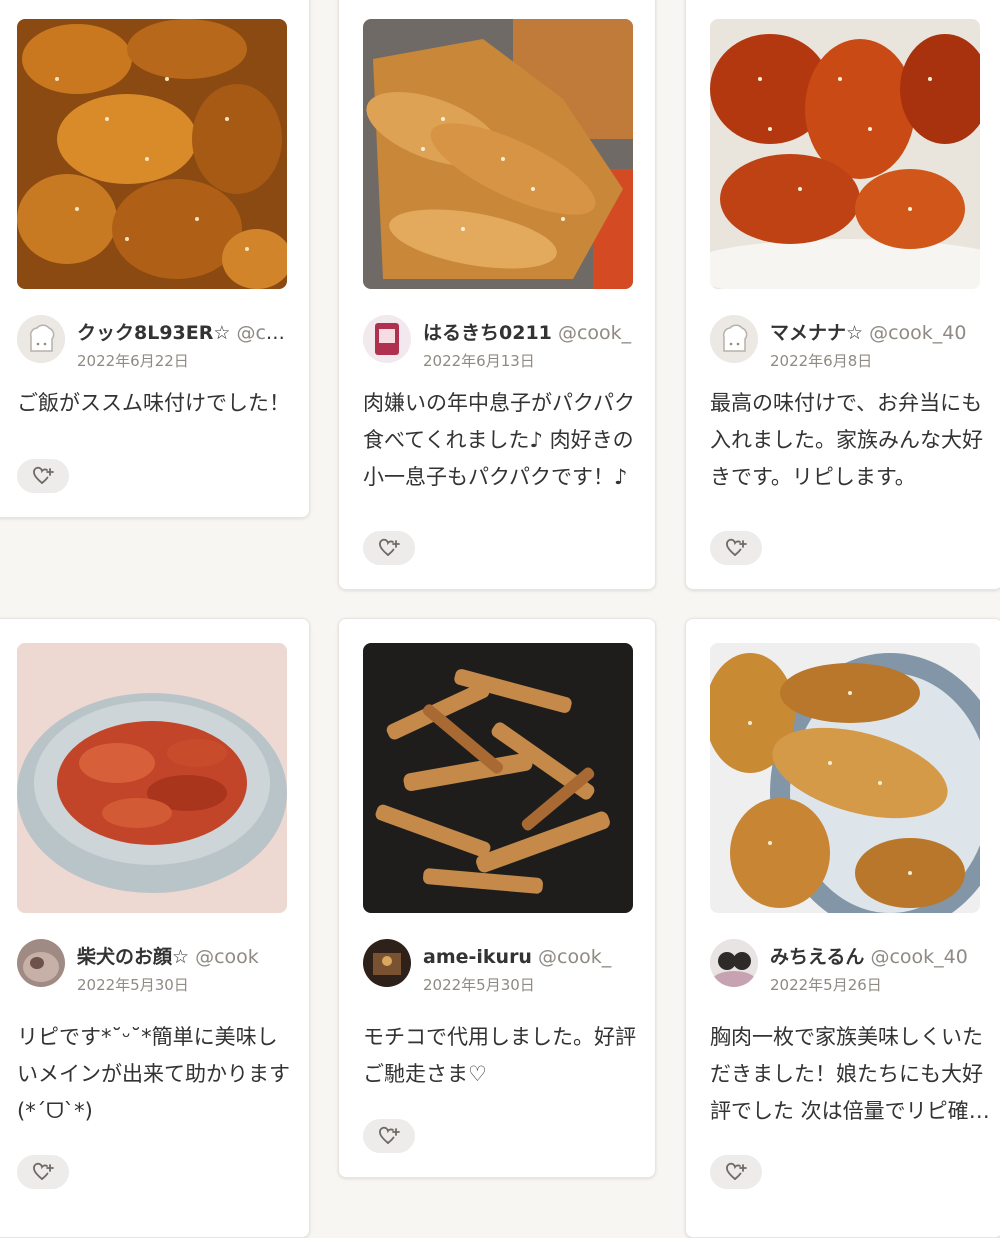  I want to click on reporter-info: はるきち0211 @cook_ 2022年6月13日, so click(508, 342).